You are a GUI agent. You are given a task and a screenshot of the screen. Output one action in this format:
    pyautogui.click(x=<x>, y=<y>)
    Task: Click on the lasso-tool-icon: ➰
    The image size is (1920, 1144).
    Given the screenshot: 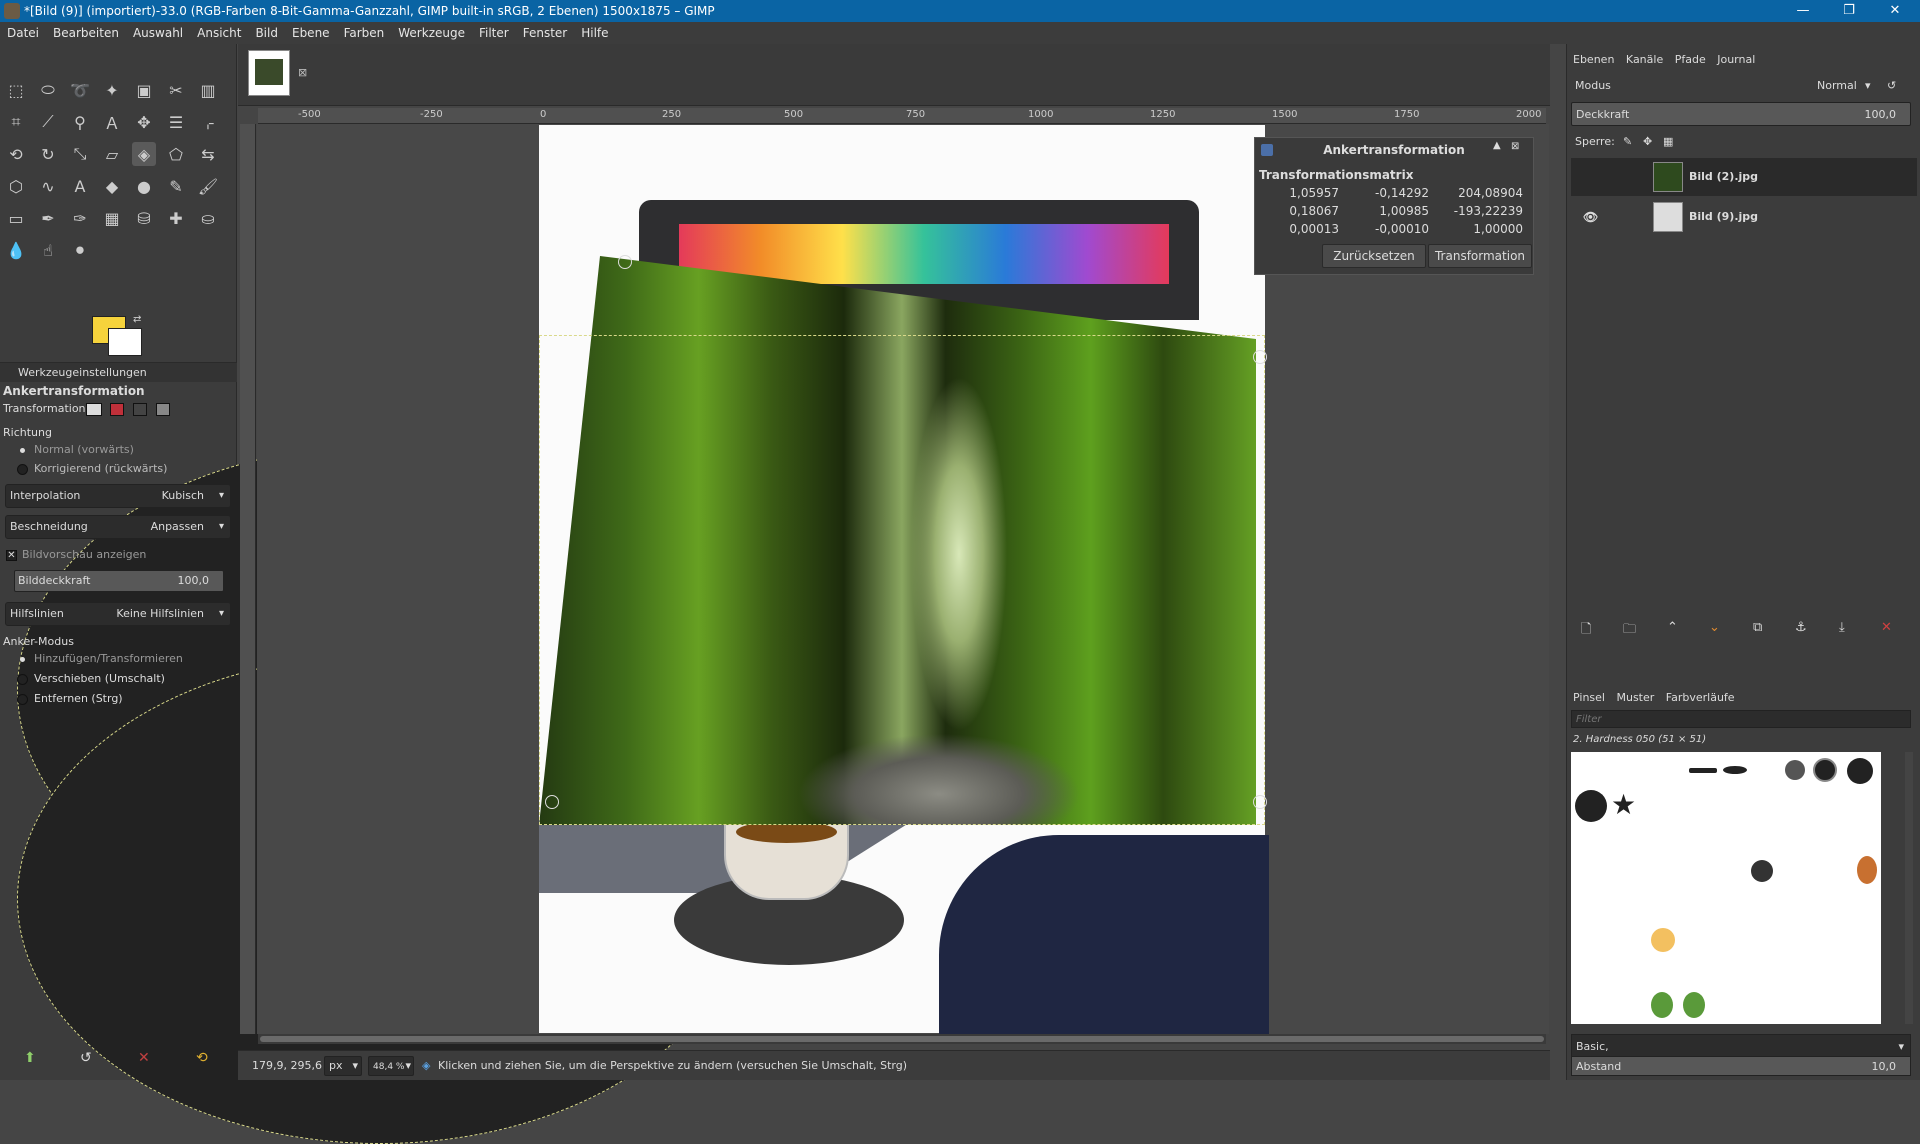 What is the action you would take?
    pyautogui.click(x=80, y=90)
    